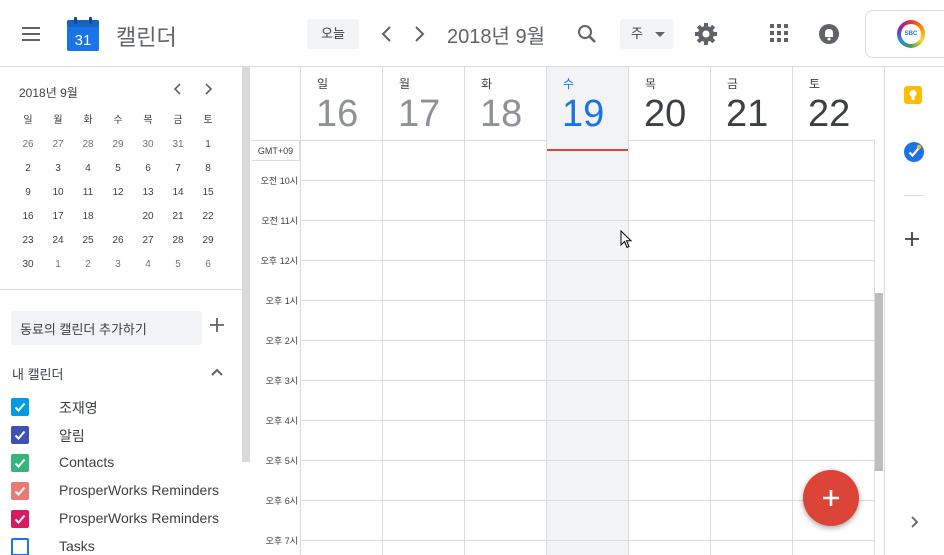  I want to click on expand-panel-chevron-icon, so click(914, 524).